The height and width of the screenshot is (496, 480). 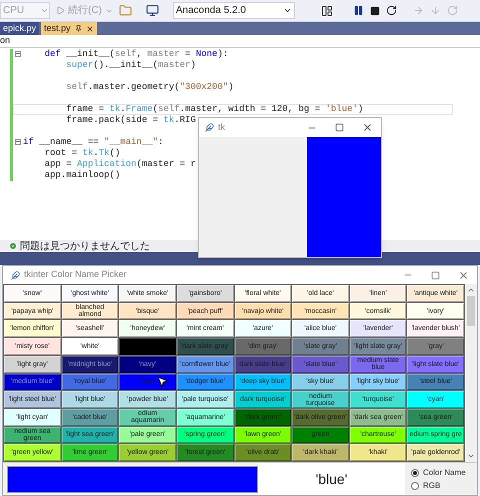 What do you see at coordinates (147, 346) in the screenshot?
I see `color-cell` at bounding box center [147, 346].